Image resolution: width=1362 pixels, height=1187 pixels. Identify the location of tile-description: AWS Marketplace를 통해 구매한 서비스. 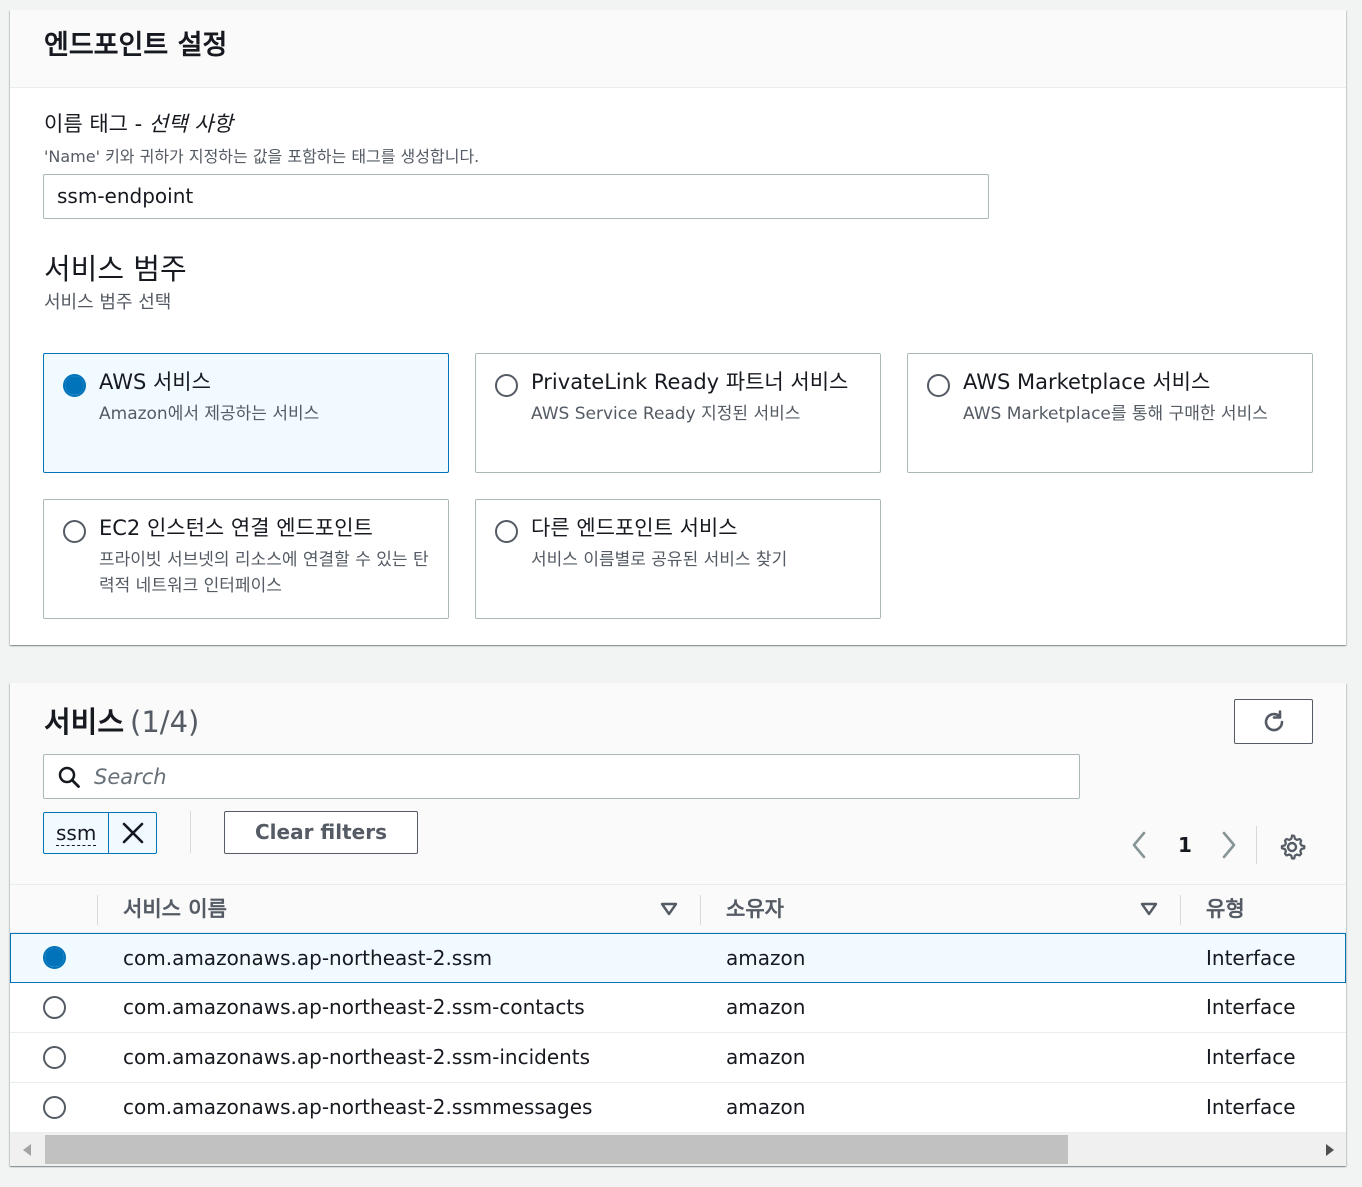
(1115, 414).